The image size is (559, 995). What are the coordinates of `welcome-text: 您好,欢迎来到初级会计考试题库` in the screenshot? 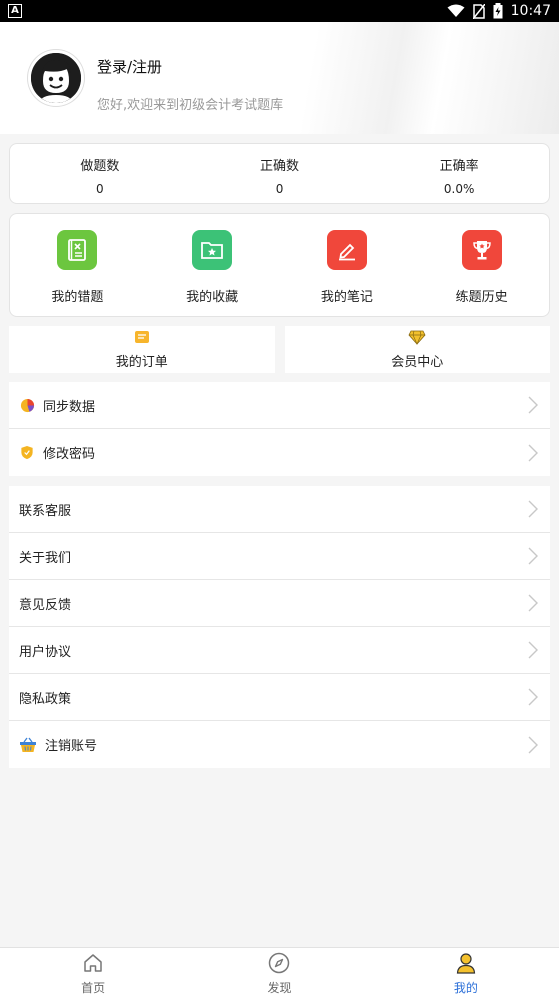 It's located at (190, 105).